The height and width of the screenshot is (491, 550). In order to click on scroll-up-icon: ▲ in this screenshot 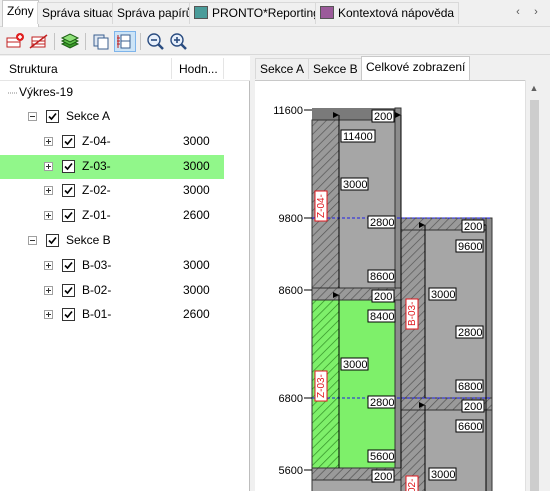, I will do `click(534, 88)`.